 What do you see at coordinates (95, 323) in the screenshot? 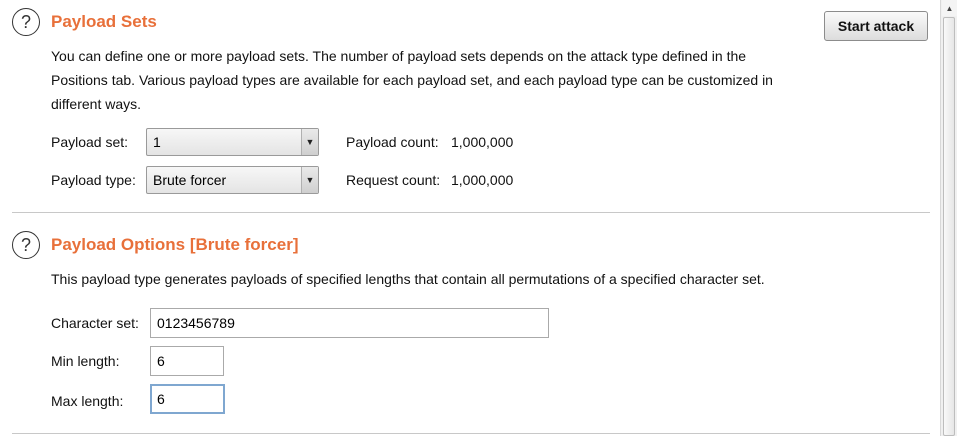
I see `character-set-label: Character set:` at bounding box center [95, 323].